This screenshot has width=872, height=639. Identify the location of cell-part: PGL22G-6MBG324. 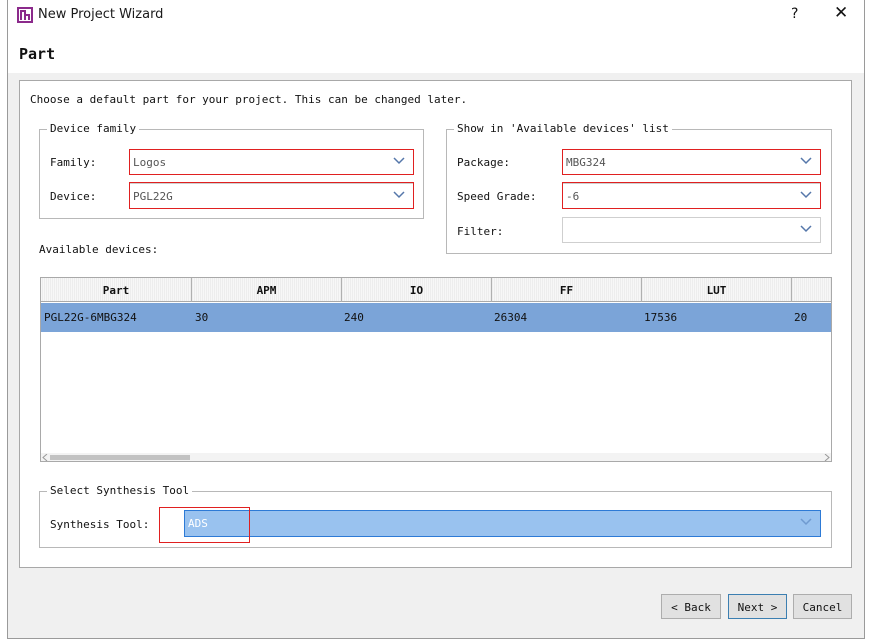
(90, 317).